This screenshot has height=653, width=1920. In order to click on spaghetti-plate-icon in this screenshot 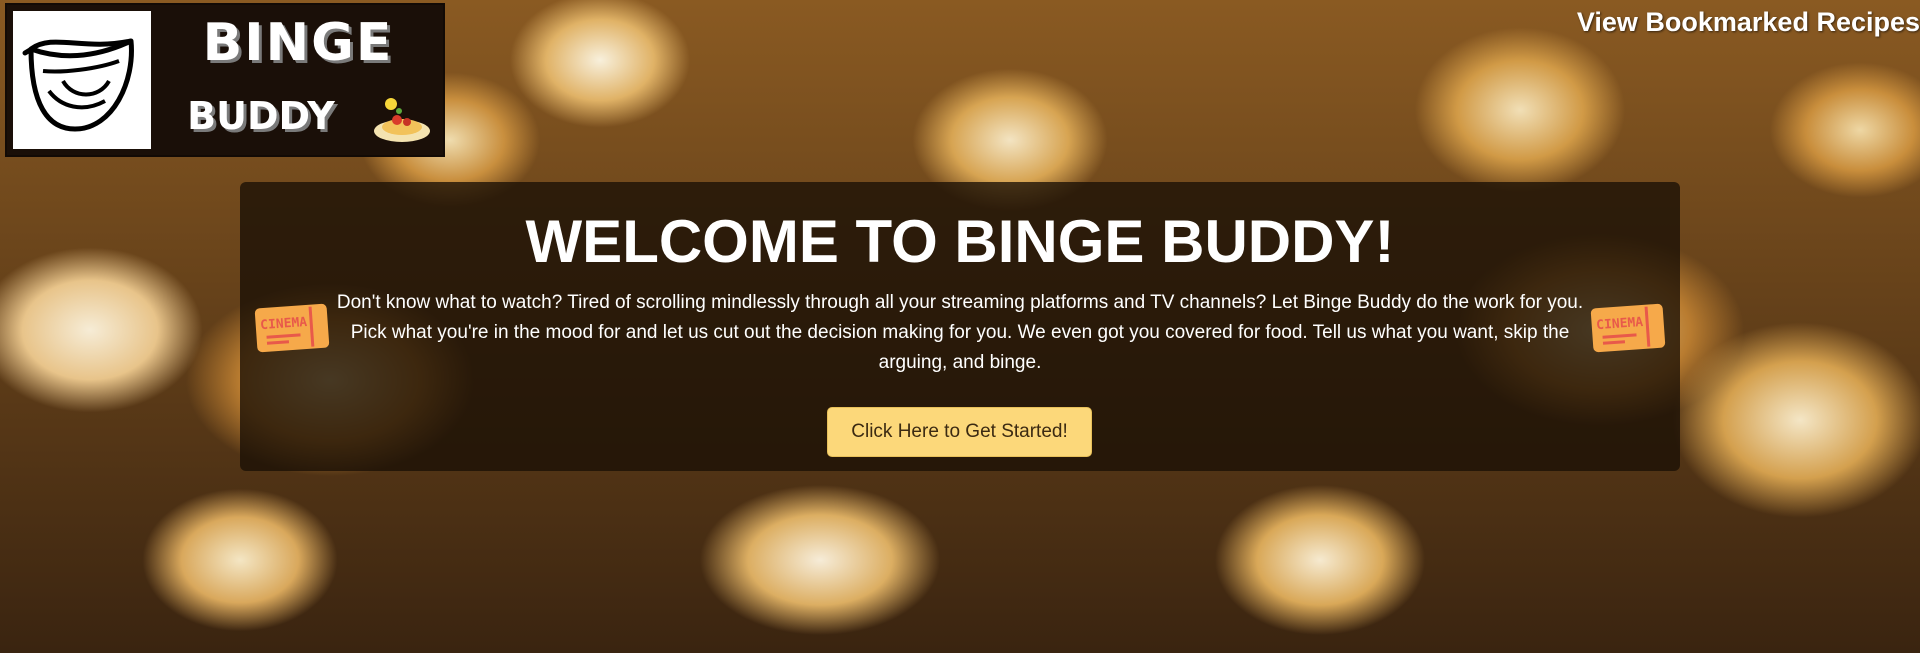, I will do `click(402, 120)`.